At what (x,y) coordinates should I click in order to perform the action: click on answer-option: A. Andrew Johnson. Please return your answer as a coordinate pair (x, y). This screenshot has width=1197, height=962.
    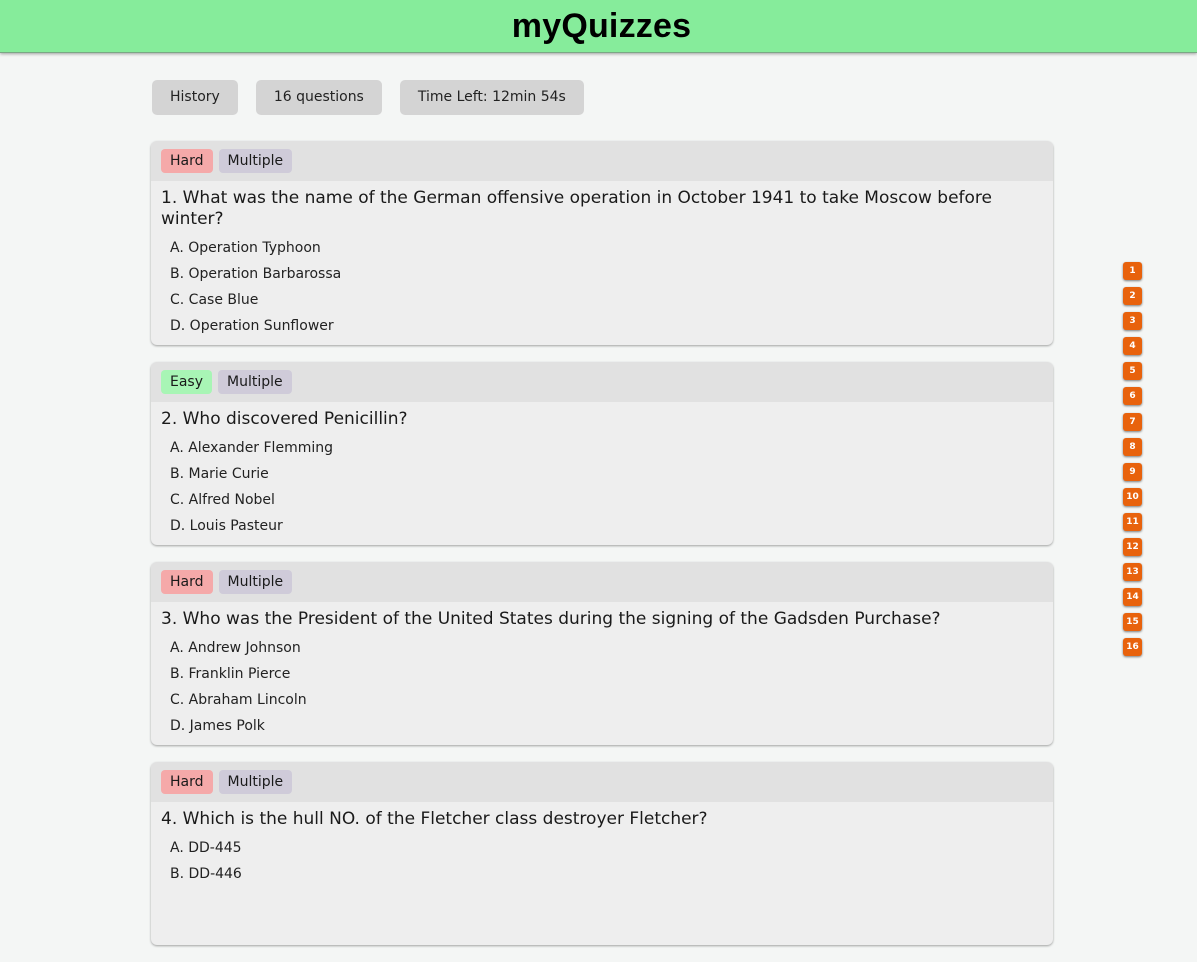
    Looking at the image, I should click on (611, 648).